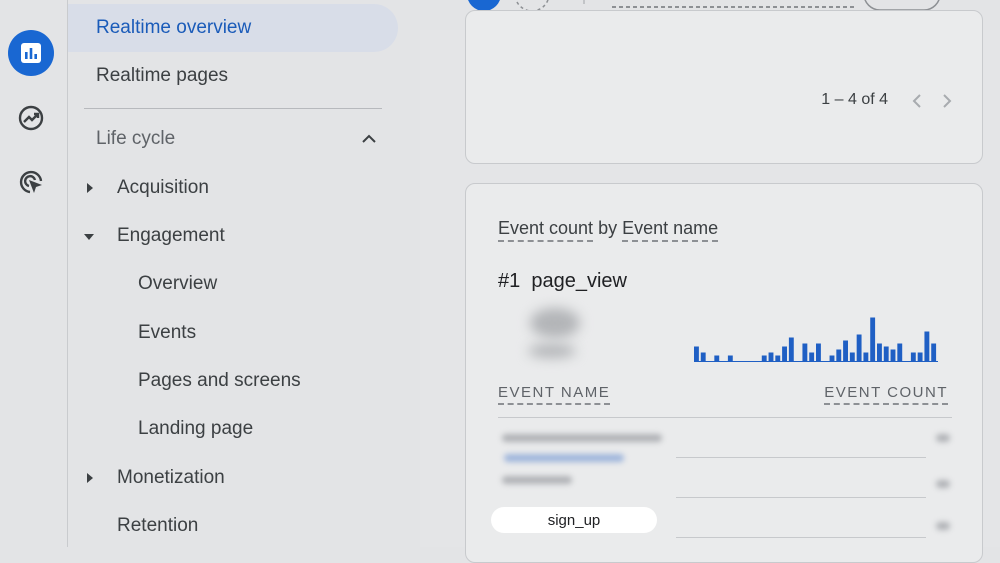 The image size is (1000, 563). I want to click on event-sparkline, so click(816, 339).